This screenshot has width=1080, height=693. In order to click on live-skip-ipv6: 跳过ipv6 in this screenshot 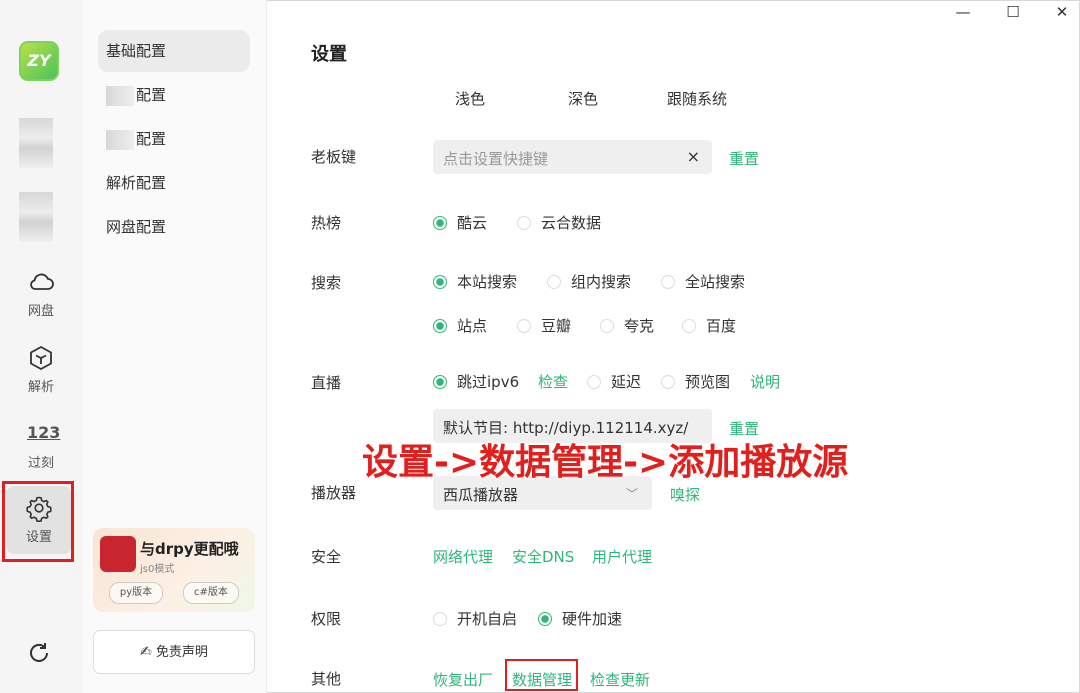, I will do `click(476, 381)`.